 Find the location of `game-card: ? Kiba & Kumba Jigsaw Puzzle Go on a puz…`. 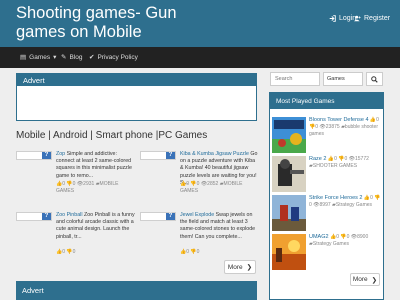

game-card: ? Kiba & Kumba Jigsaw Puzzle Go on a puz… is located at coordinates (200, 176).